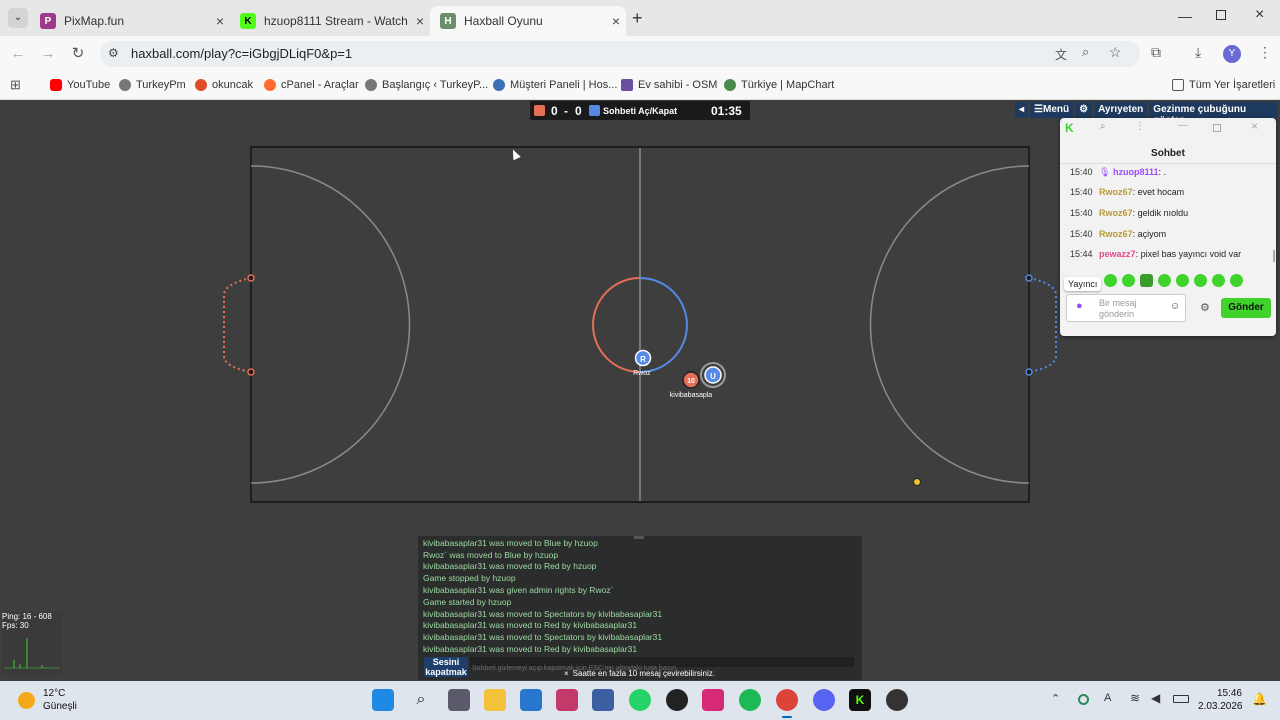 This screenshot has height=720, width=1280. What do you see at coordinates (1188, 254) in the screenshot?
I see `message-text: : pixel bas yayıncı void var` at bounding box center [1188, 254].